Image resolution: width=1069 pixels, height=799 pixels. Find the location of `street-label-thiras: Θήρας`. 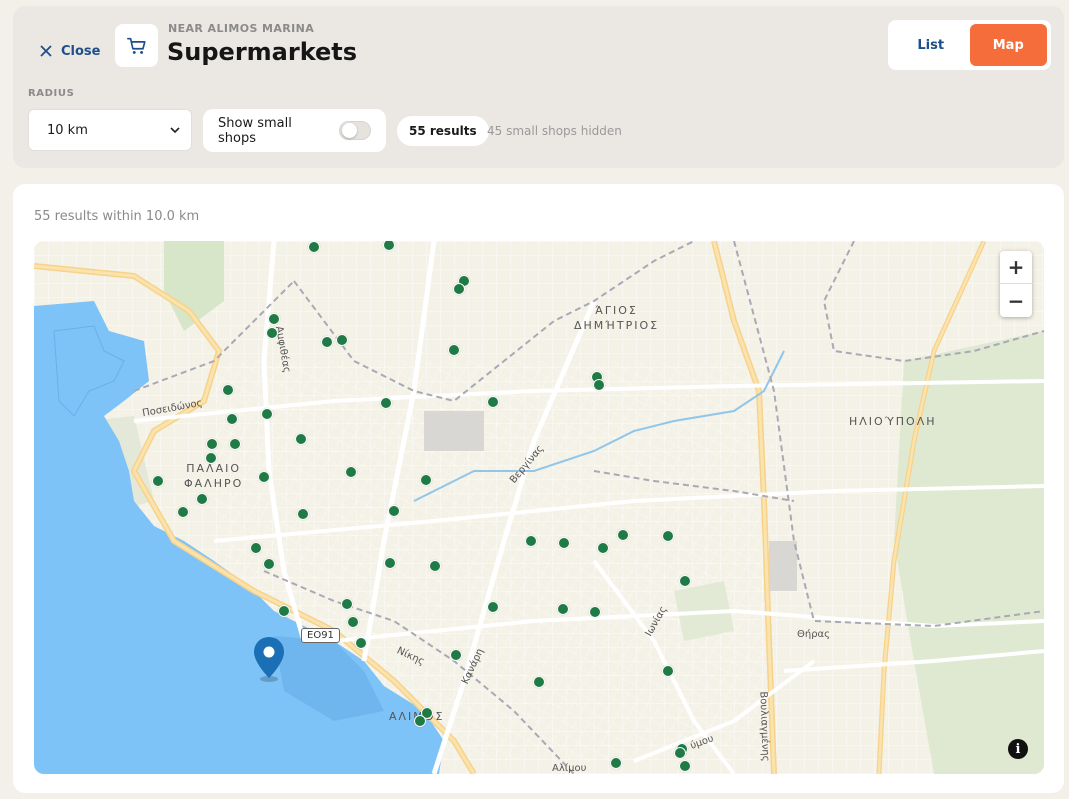

street-label-thiras: Θήρας is located at coordinates (814, 634).